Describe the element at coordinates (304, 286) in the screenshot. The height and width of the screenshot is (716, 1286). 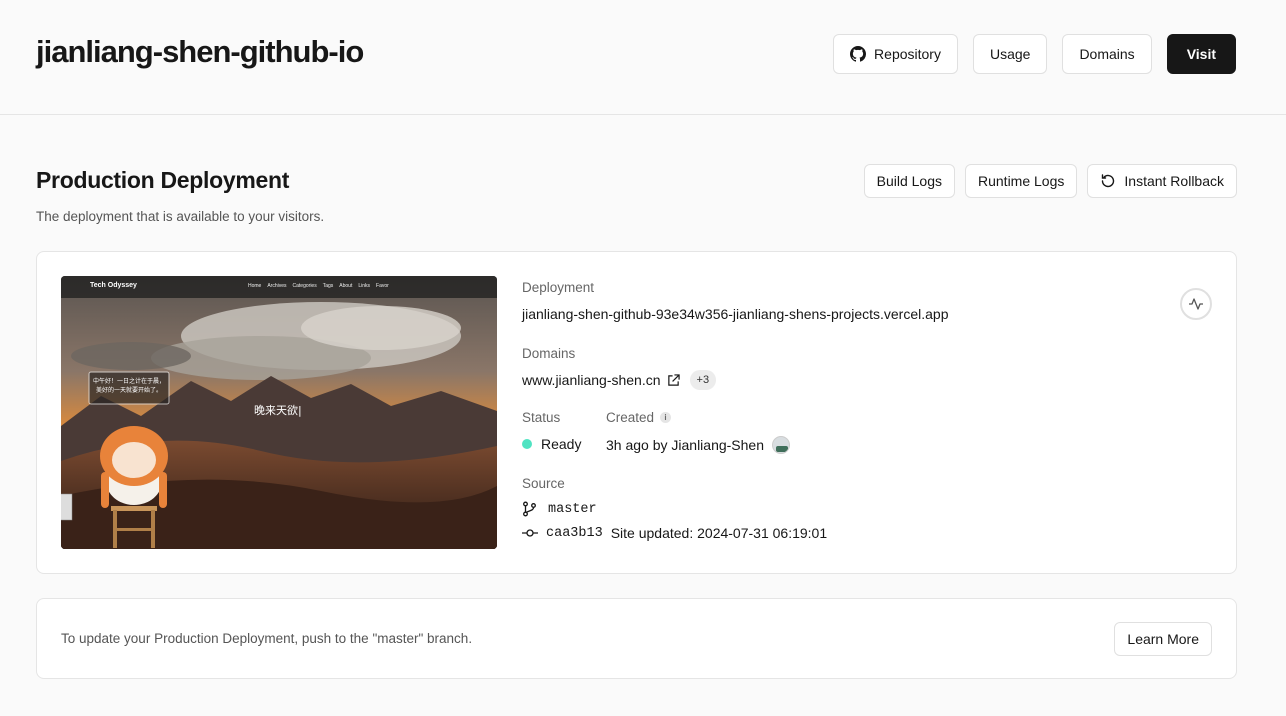
I see `preview-nav-item: Categories` at that location.